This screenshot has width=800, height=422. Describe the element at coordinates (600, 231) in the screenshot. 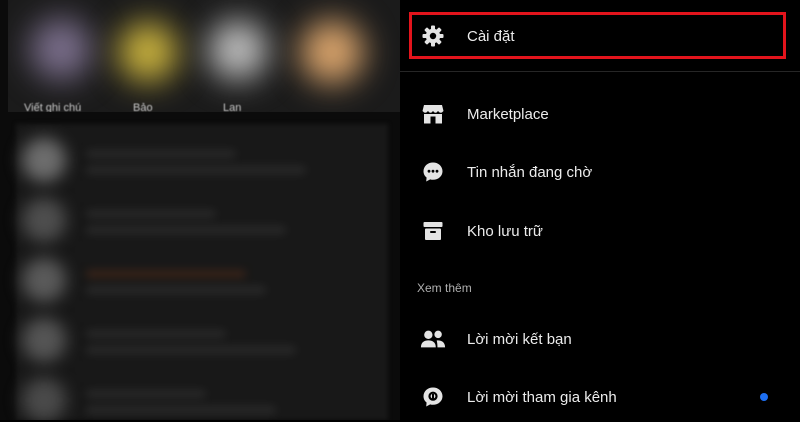

I see `menu-item-archive: Kho lưu trữ` at that location.